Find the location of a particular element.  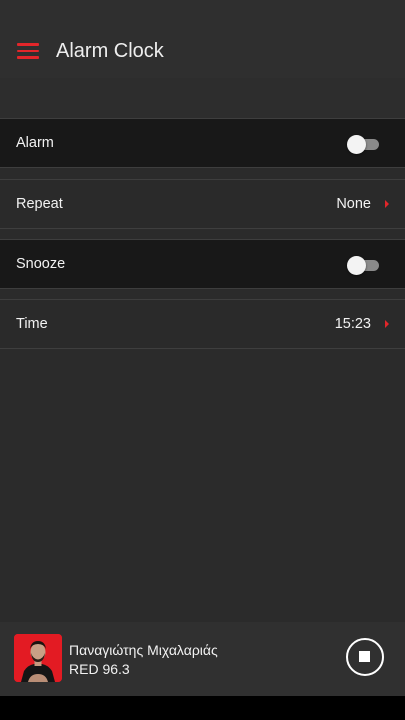

alarm-row: Alarm is located at coordinates (202, 143).